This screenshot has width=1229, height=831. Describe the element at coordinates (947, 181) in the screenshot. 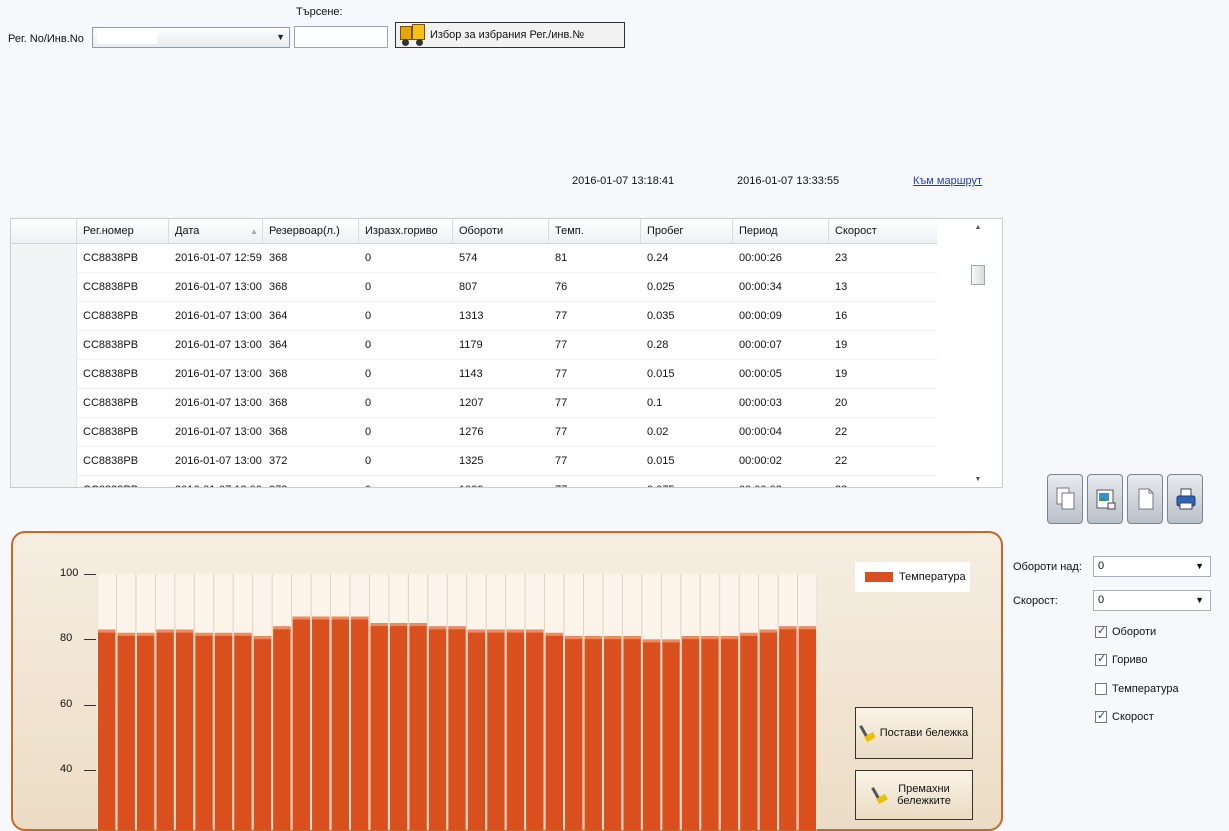

I see `route-link: Към маршрут` at that location.